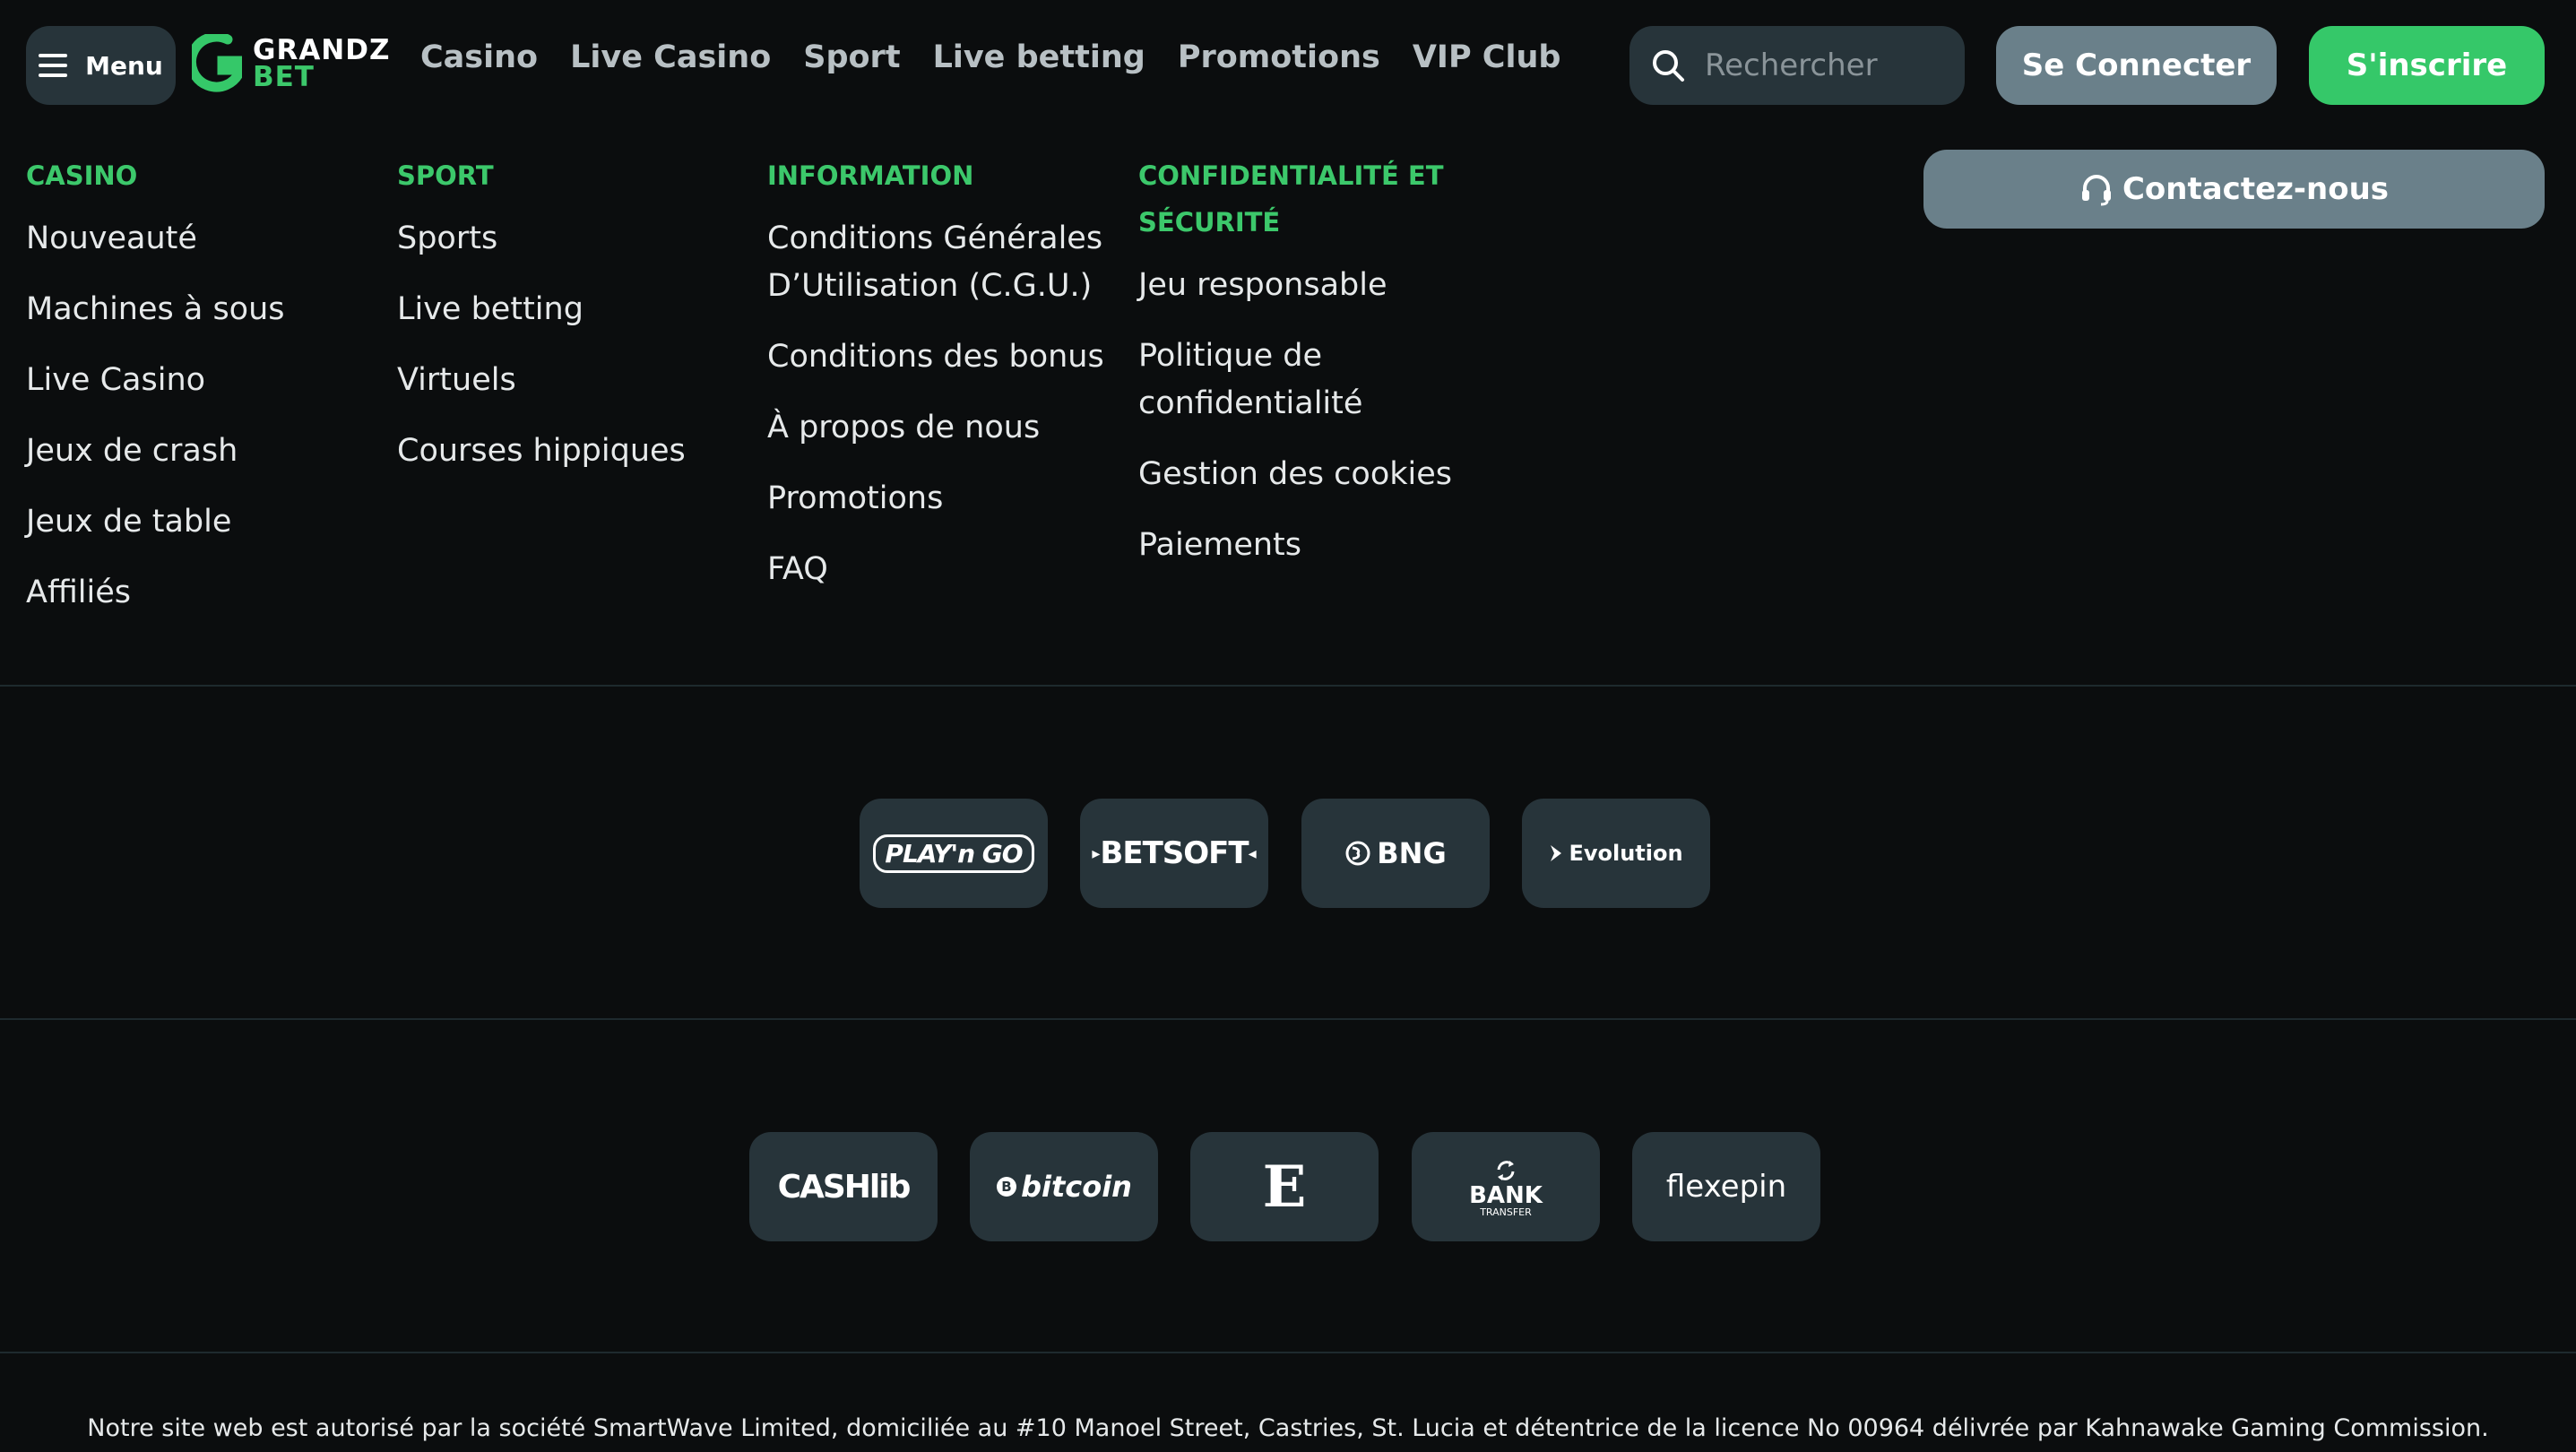 This screenshot has height=1452, width=2576. What do you see at coordinates (1357, 853) in the screenshot?
I see `bng-swirl-icon` at bounding box center [1357, 853].